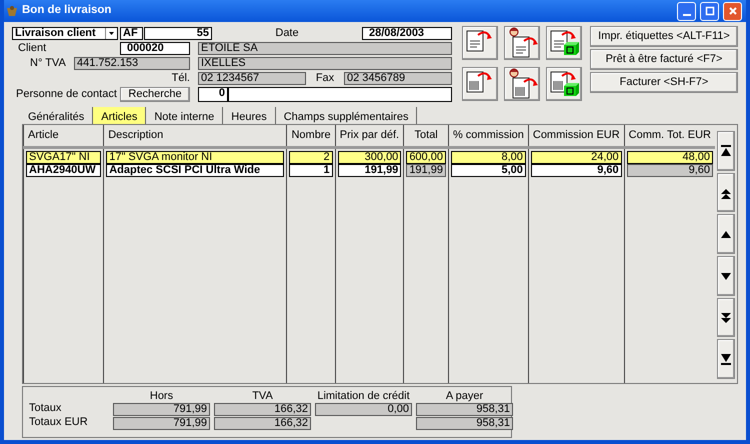 Image resolution: width=750 pixels, height=444 pixels. Describe the element at coordinates (686, 15) in the screenshot. I see `minimize-icon` at that location.